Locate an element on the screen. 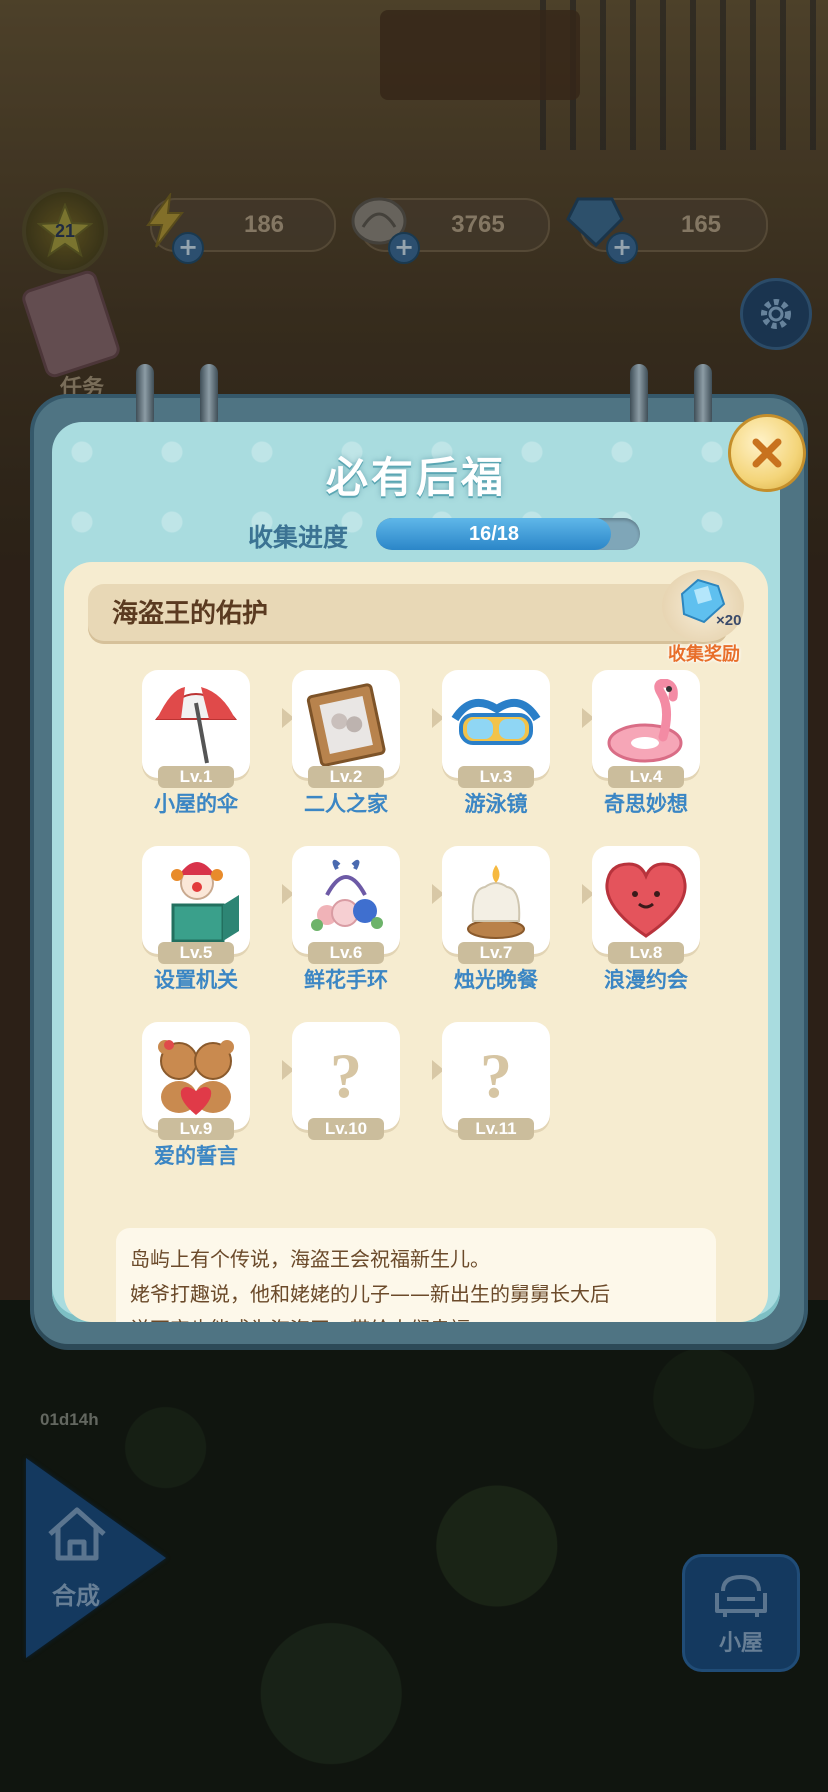 The image size is (828, 1792). item-level: Lv.11 is located at coordinates (496, 1129).